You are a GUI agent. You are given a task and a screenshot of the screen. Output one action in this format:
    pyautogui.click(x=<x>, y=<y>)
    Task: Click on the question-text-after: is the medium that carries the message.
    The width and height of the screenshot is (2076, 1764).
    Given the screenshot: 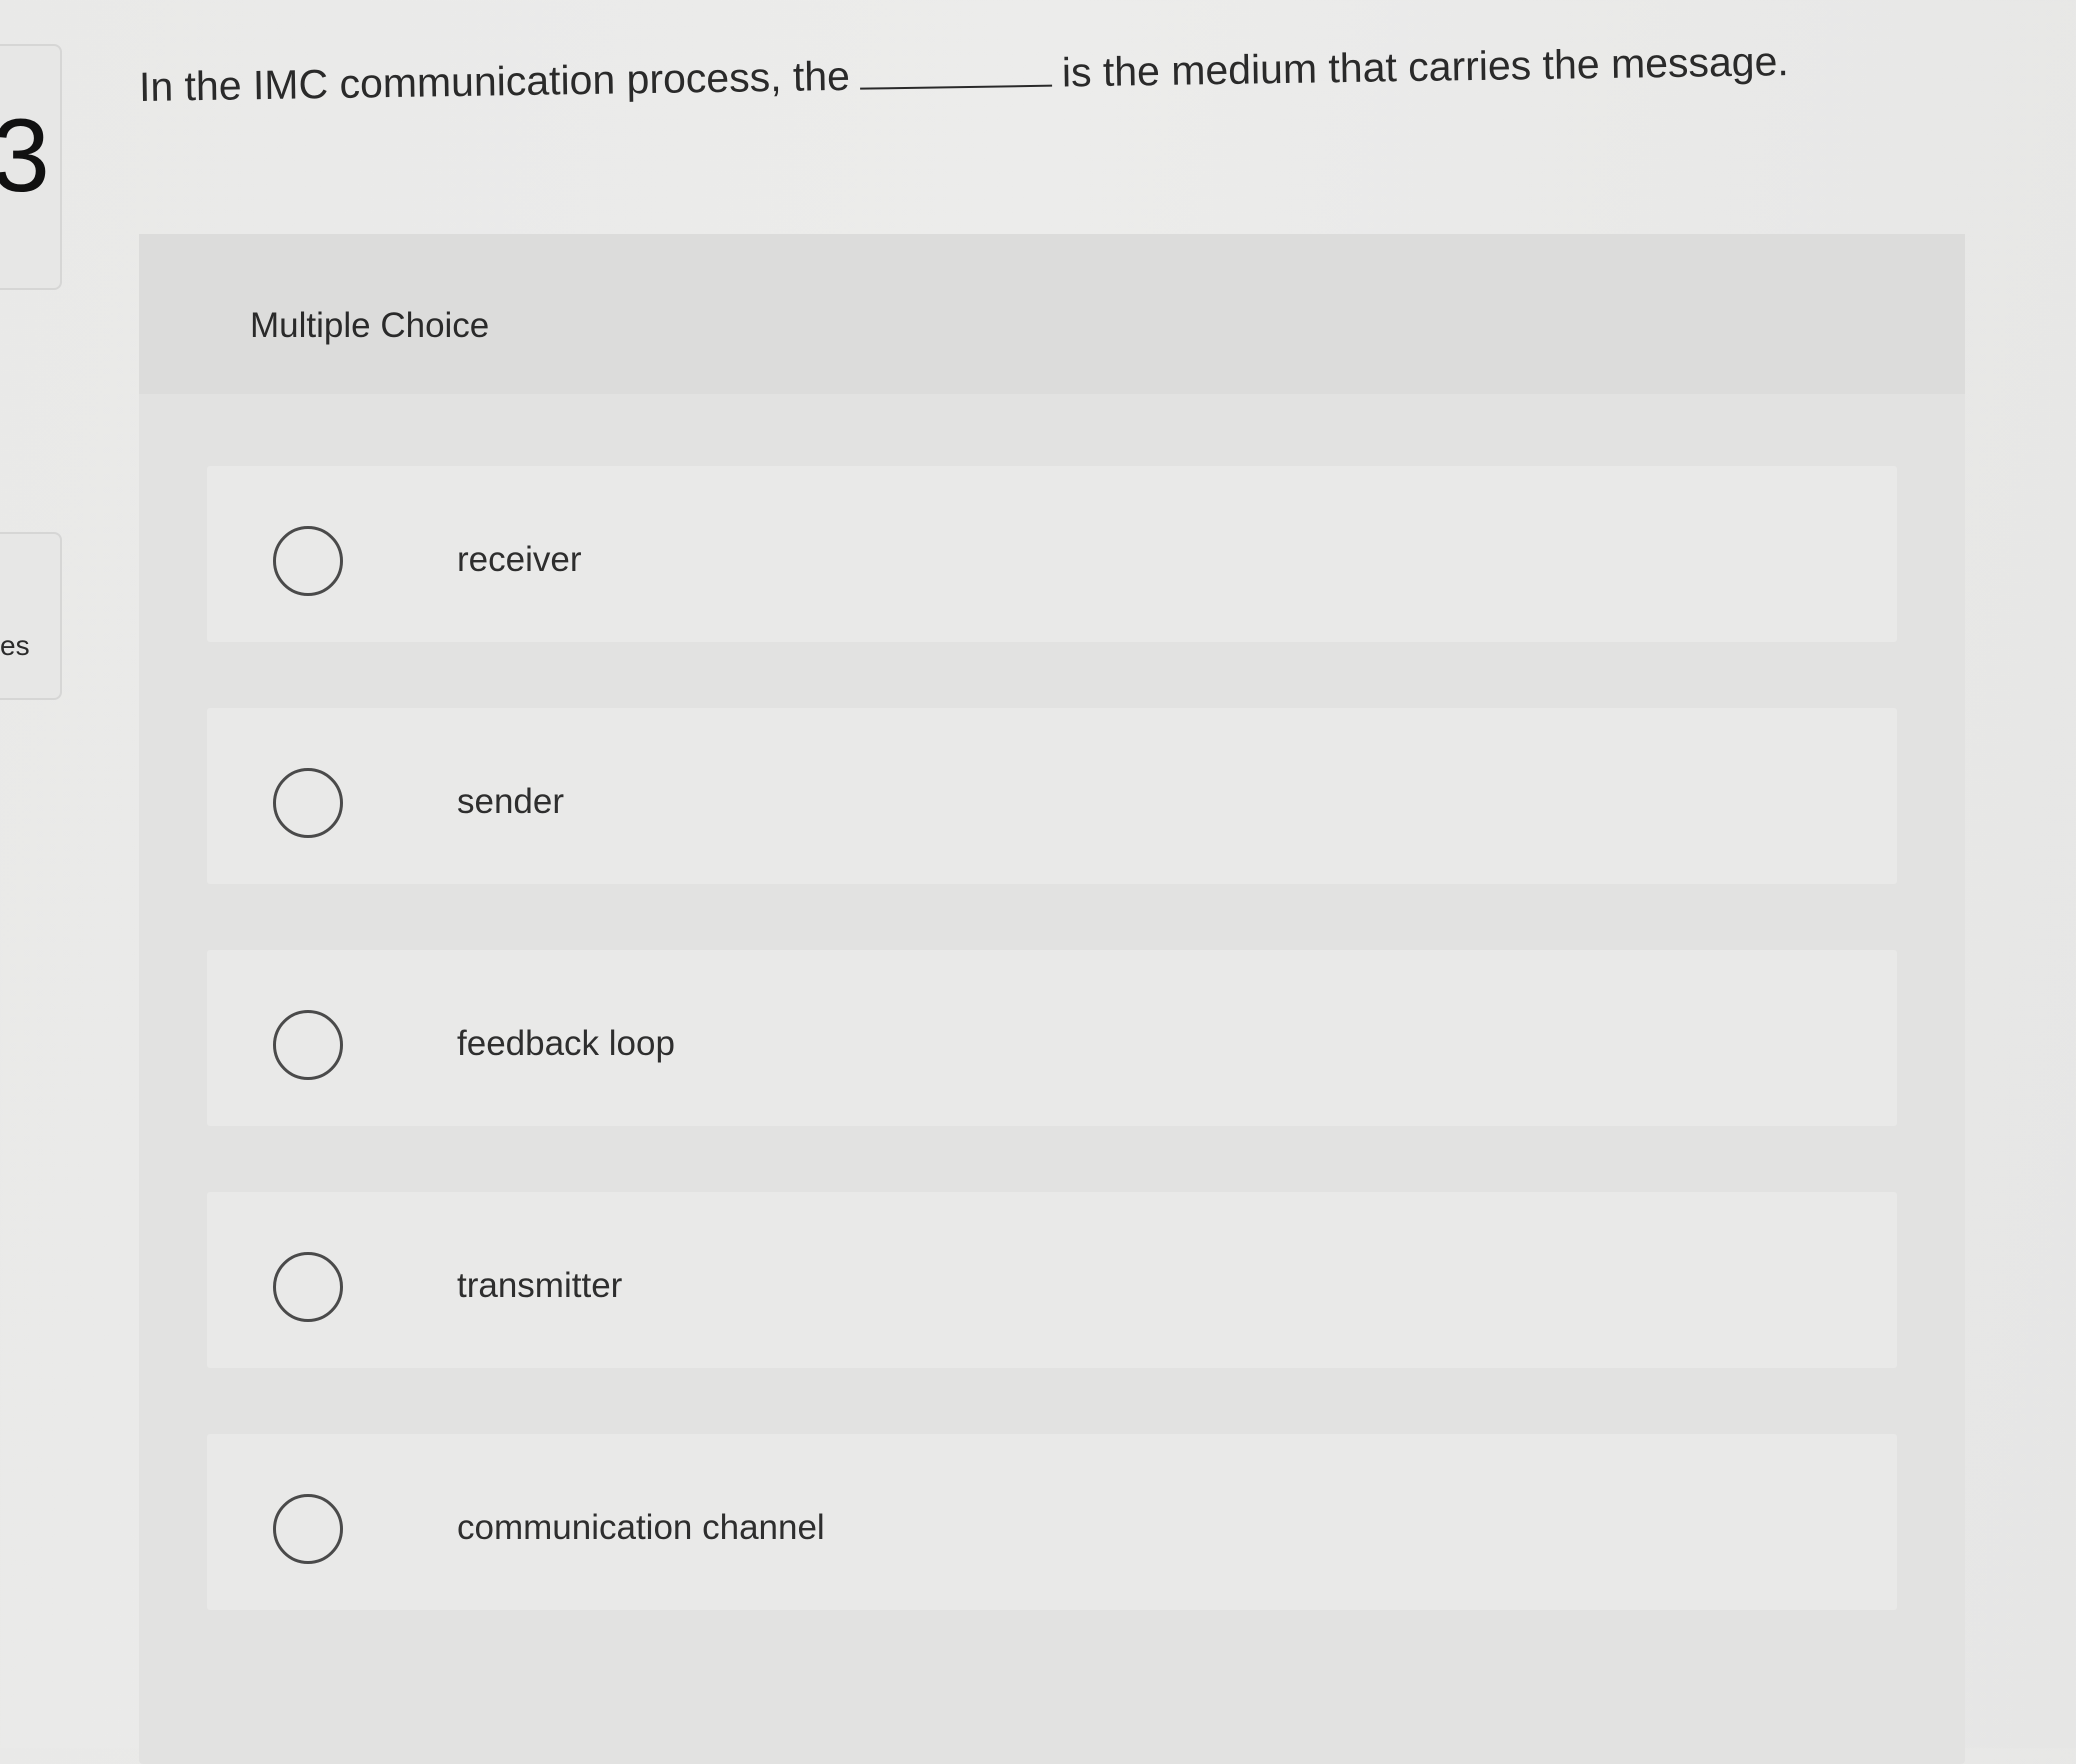 What is the action you would take?
    pyautogui.click(x=1425, y=67)
    